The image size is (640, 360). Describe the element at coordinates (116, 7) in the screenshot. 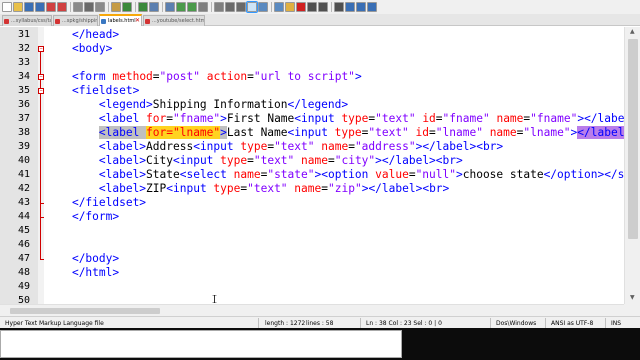

I see `paste-icon` at that location.